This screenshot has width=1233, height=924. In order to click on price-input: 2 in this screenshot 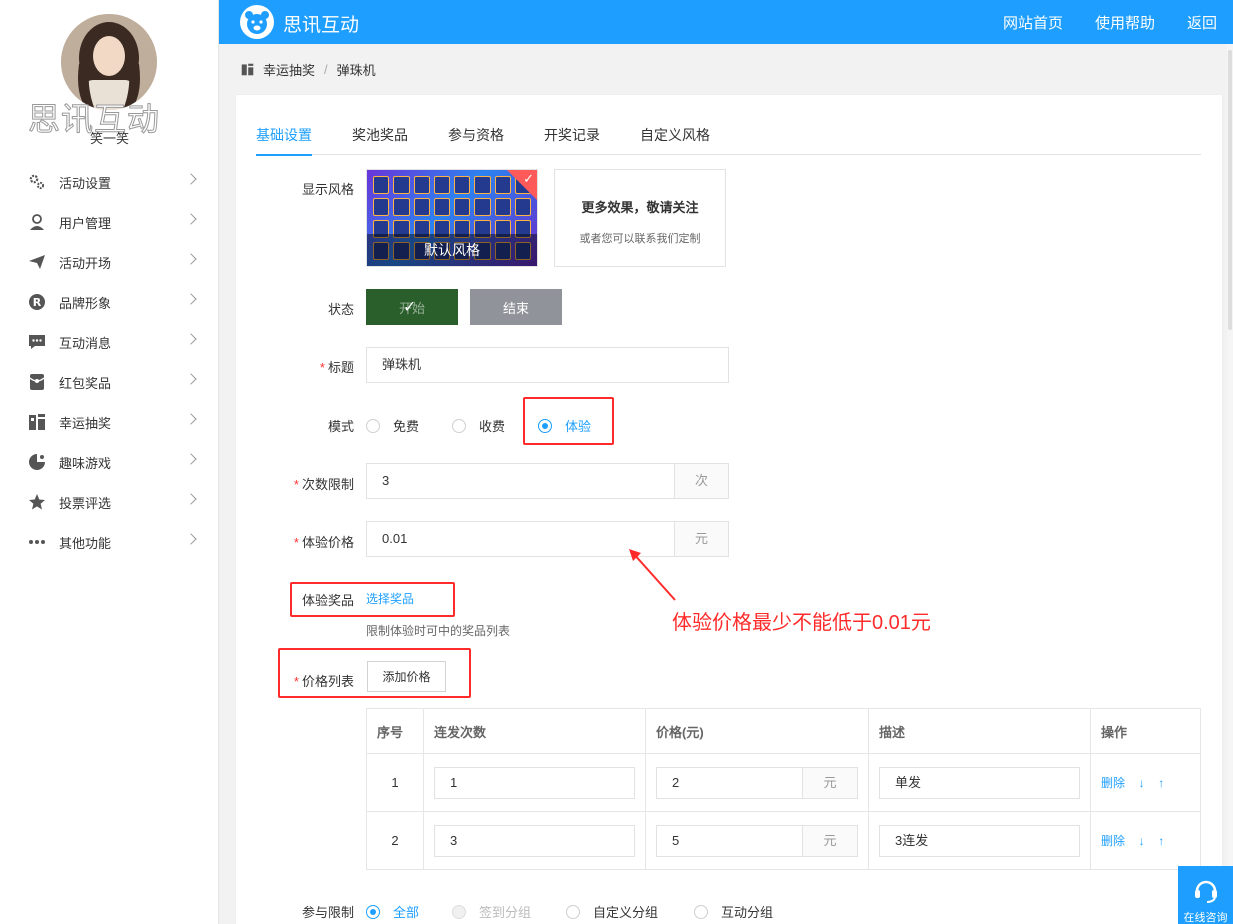, I will do `click(729, 782)`.